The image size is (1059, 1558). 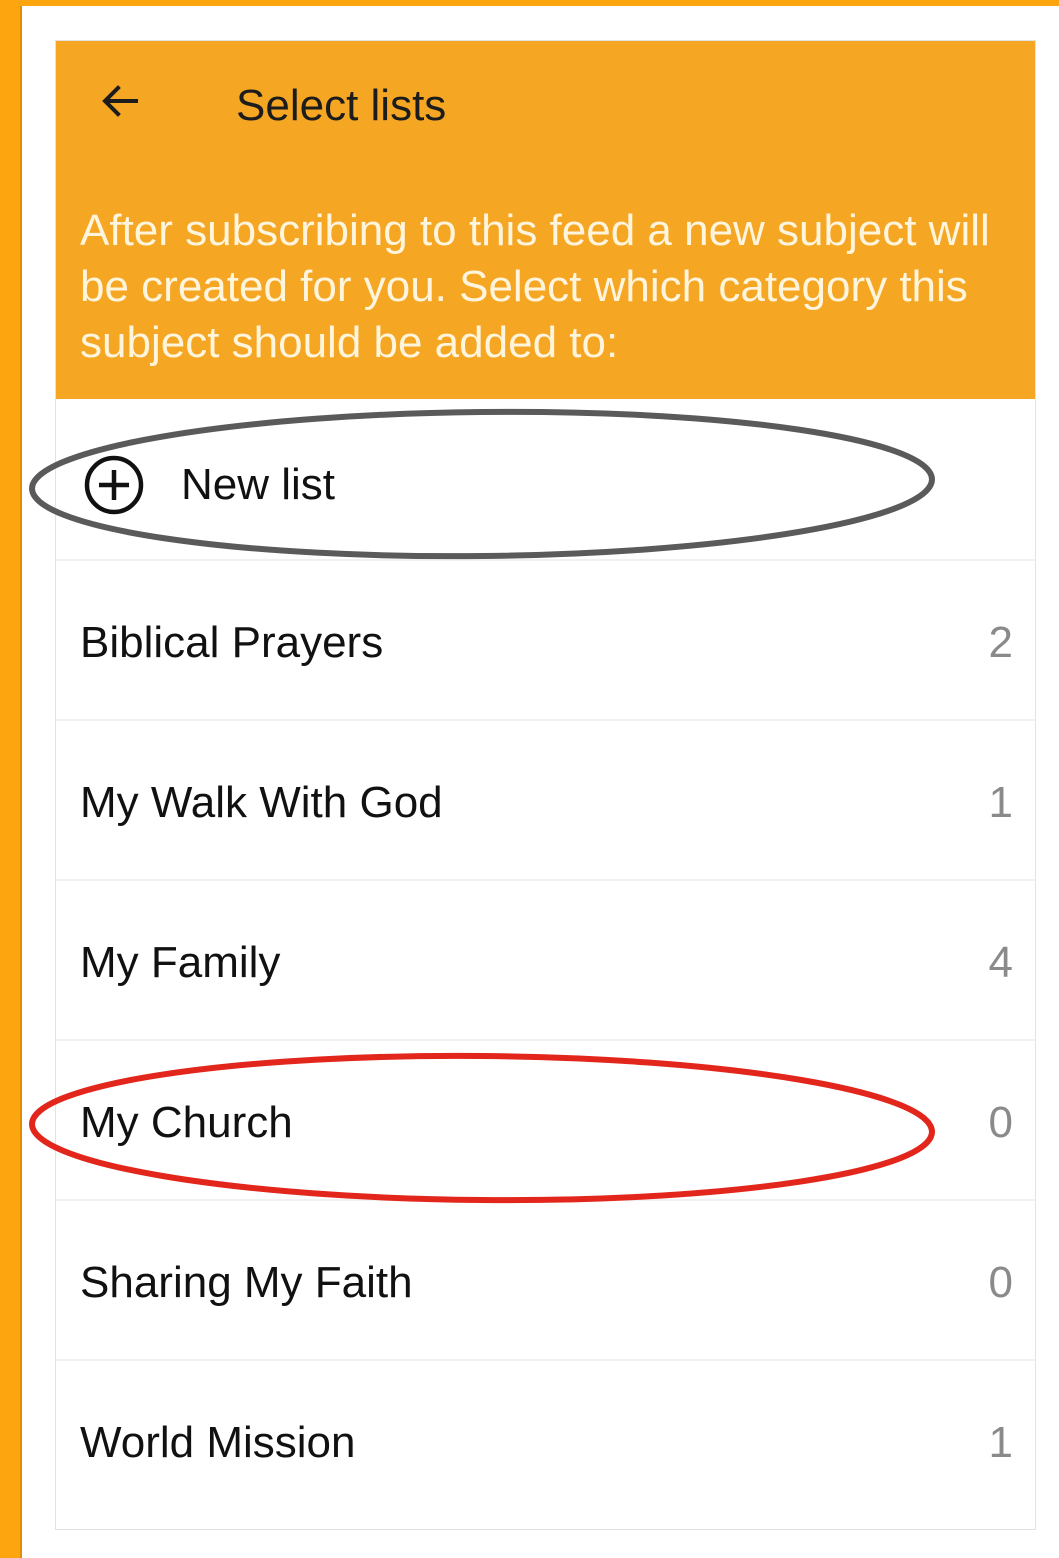 I want to click on frame-left-border, so click(x=11, y=779).